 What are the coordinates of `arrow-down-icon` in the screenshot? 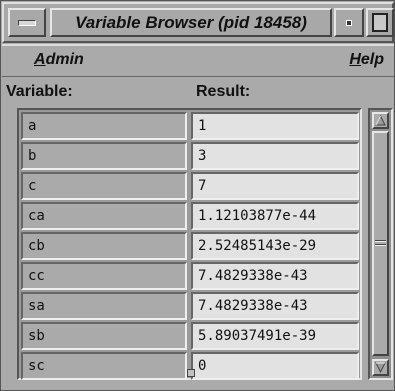 It's located at (380, 367).